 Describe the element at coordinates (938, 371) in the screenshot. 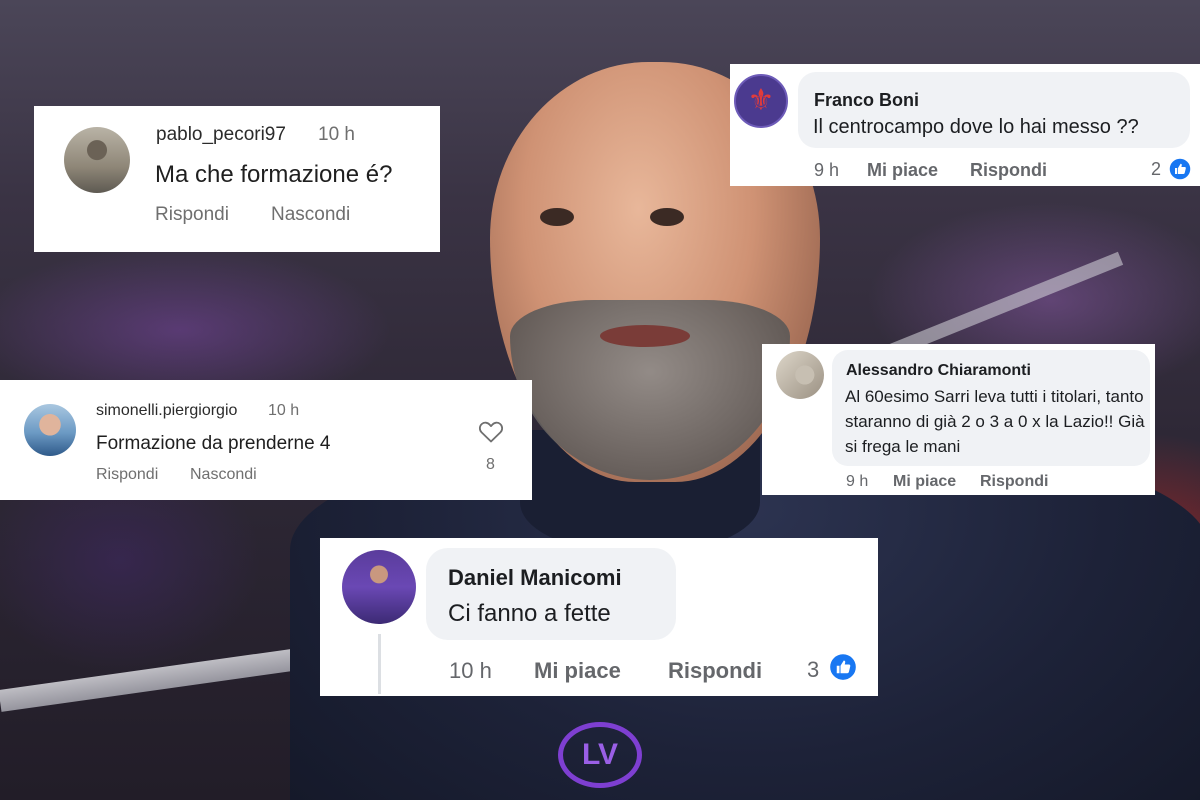

I see `comment-username: Alessandro Chiaramonti` at that location.